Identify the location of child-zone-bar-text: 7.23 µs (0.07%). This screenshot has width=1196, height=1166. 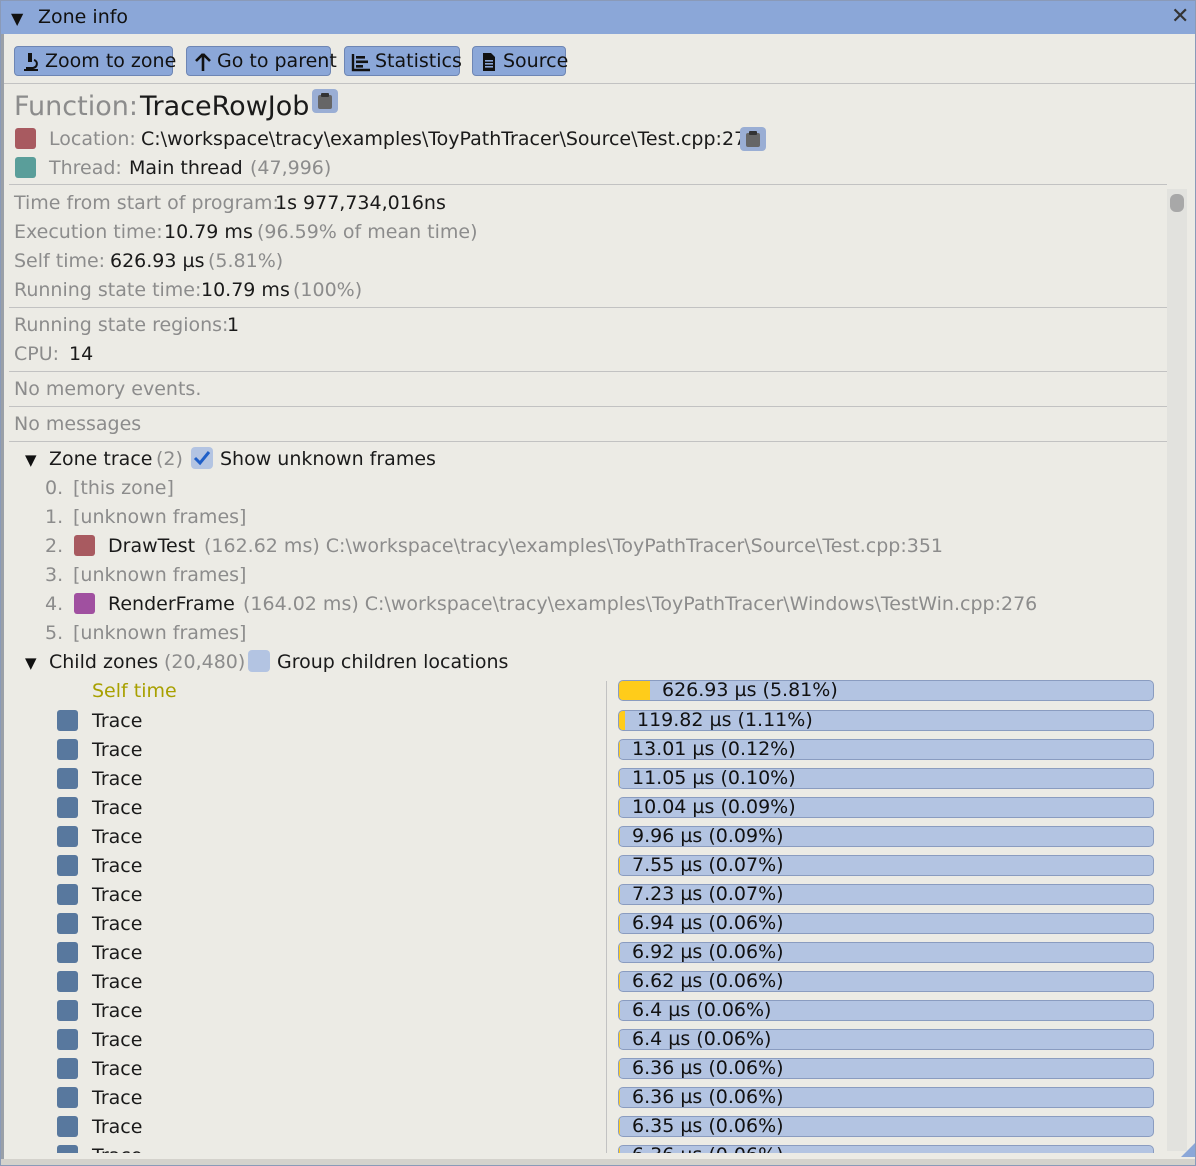
(708, 894).